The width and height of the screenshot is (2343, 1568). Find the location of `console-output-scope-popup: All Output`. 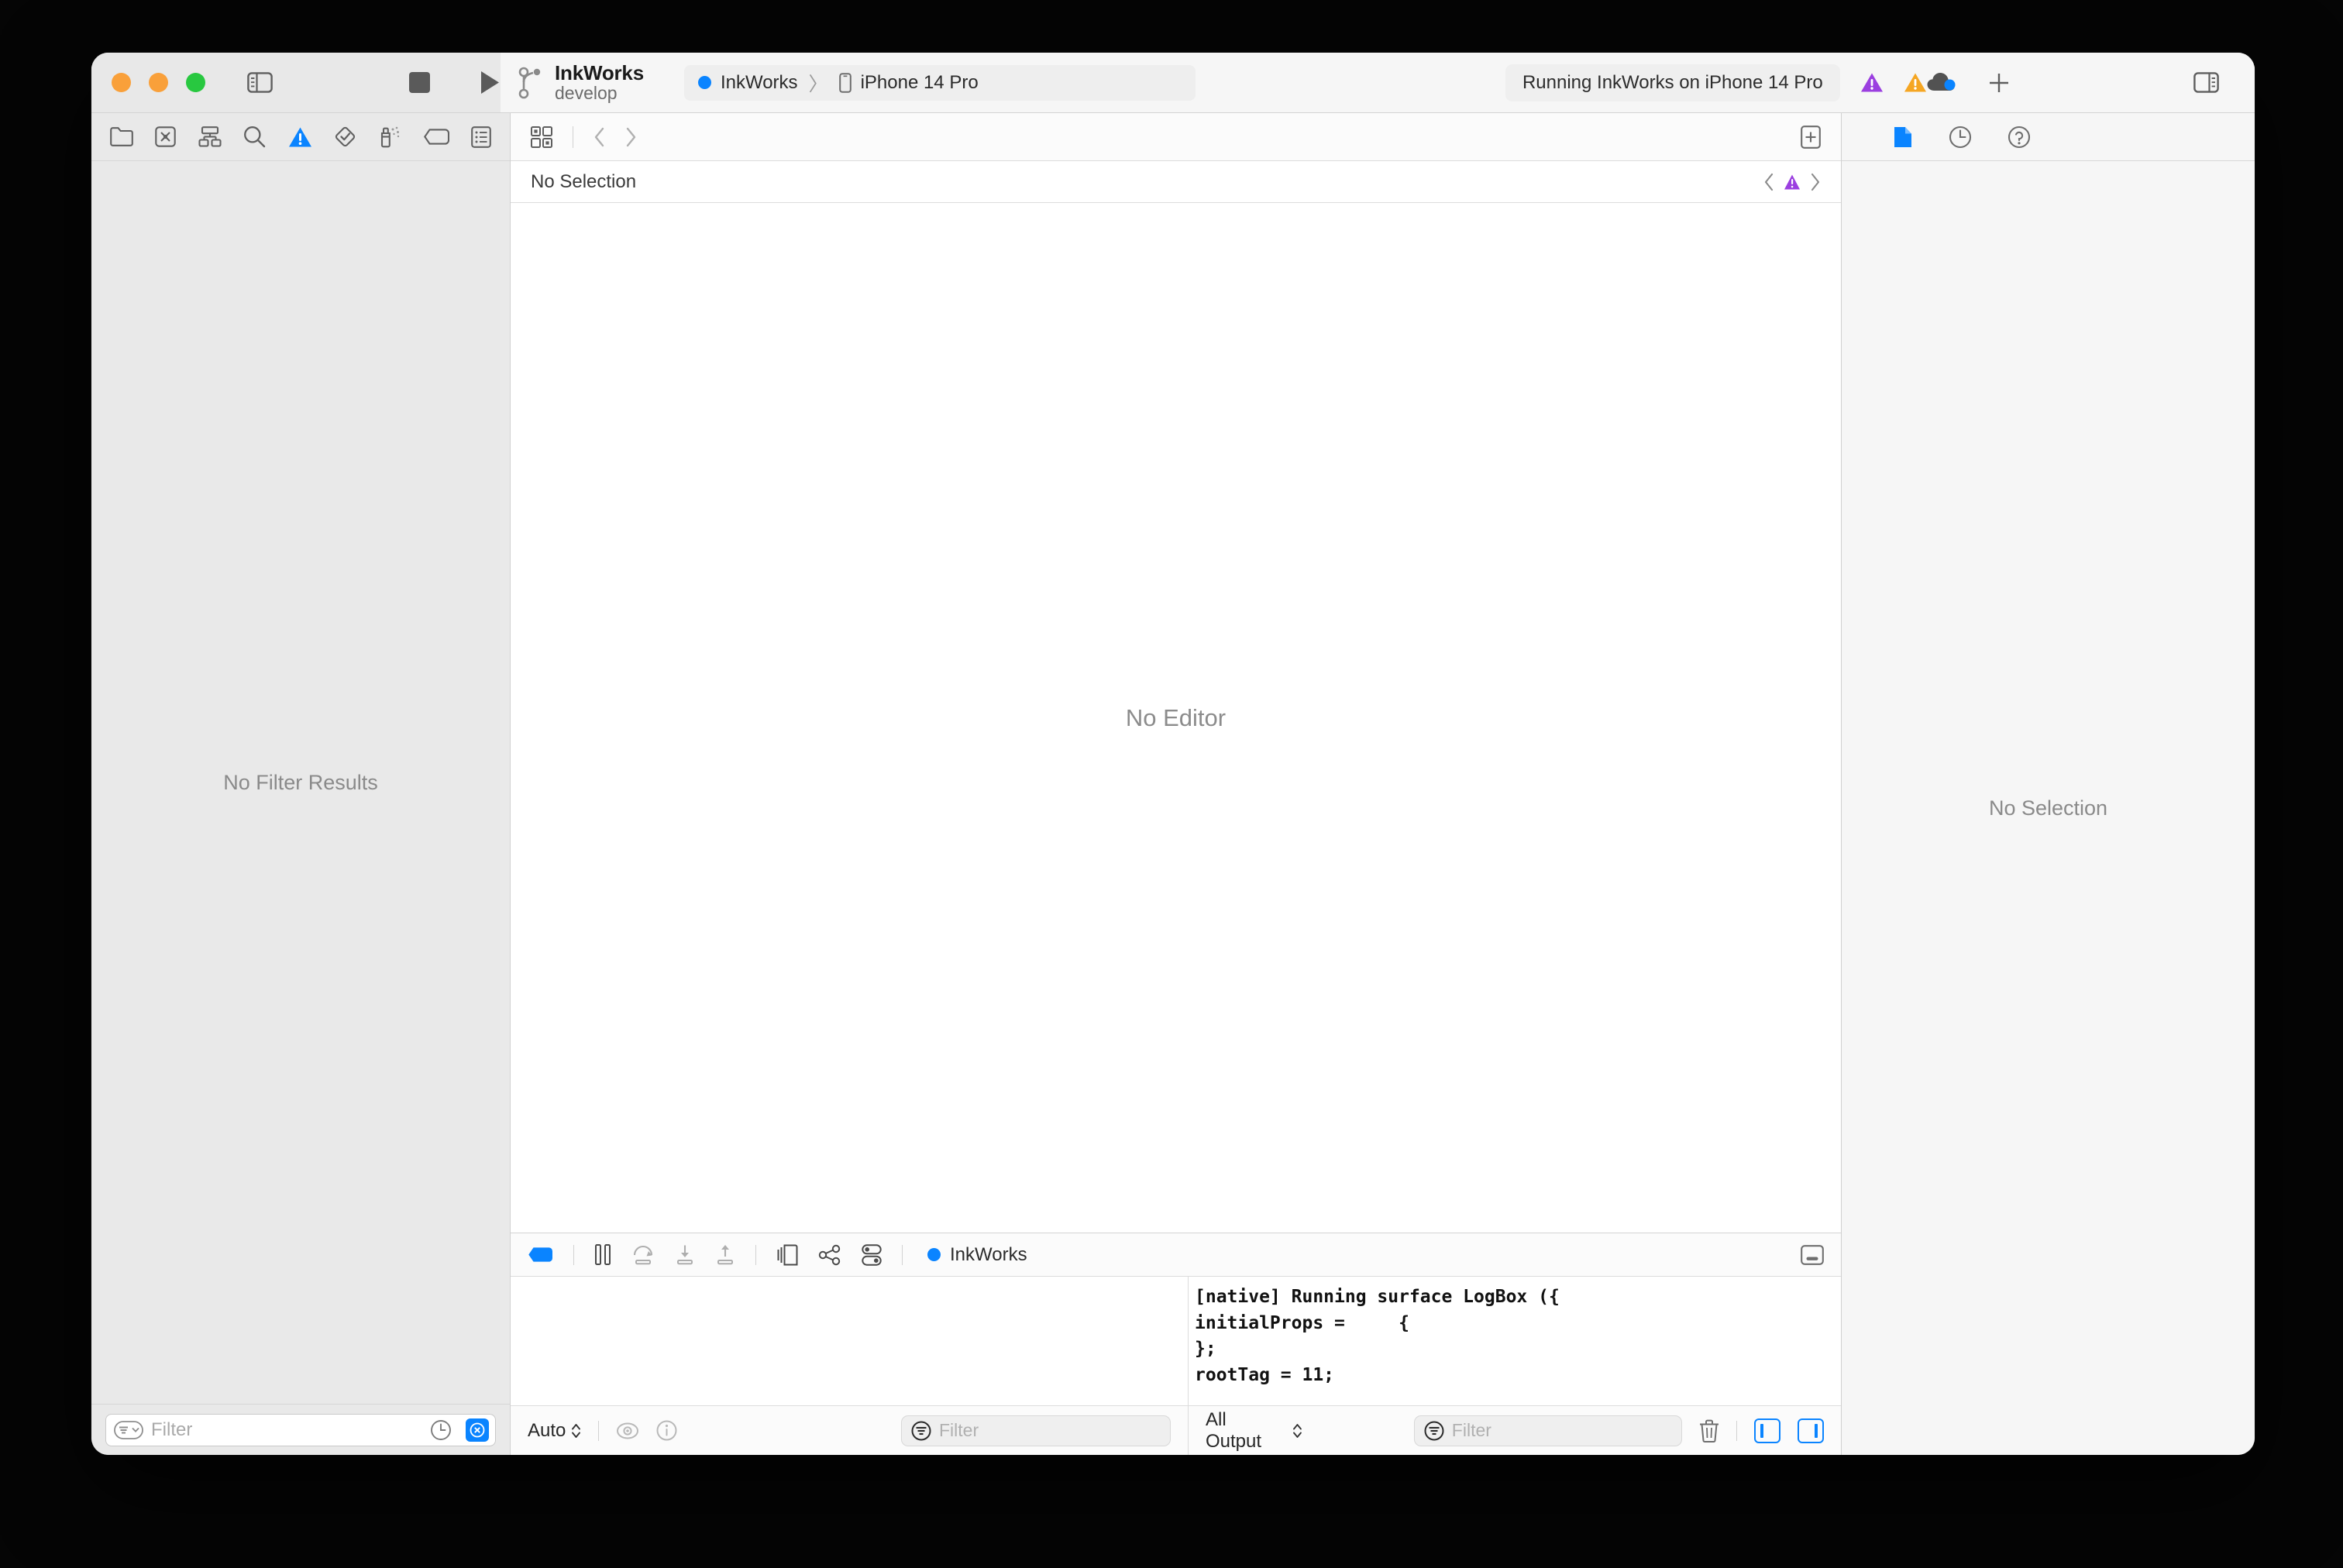

console-output-scope-popup: All Output is located at coordinates (1254, 1431).